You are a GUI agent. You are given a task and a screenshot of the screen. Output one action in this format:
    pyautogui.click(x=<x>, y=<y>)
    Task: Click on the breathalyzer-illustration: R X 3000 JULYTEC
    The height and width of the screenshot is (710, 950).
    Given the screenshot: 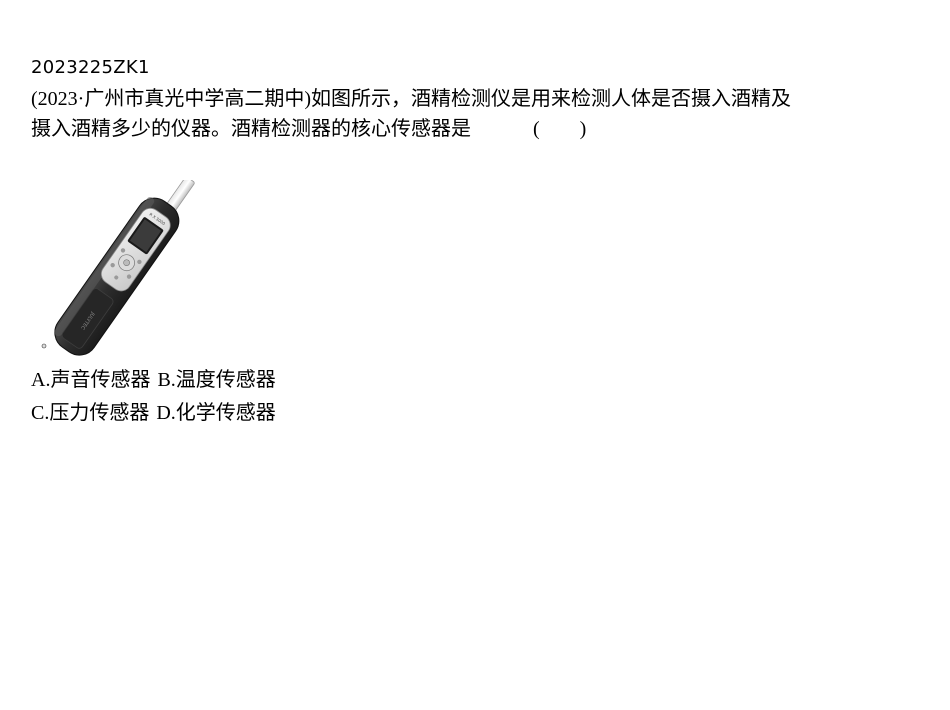 What is the action you would take?
    pyautogui.click(x=118, y=266)
    